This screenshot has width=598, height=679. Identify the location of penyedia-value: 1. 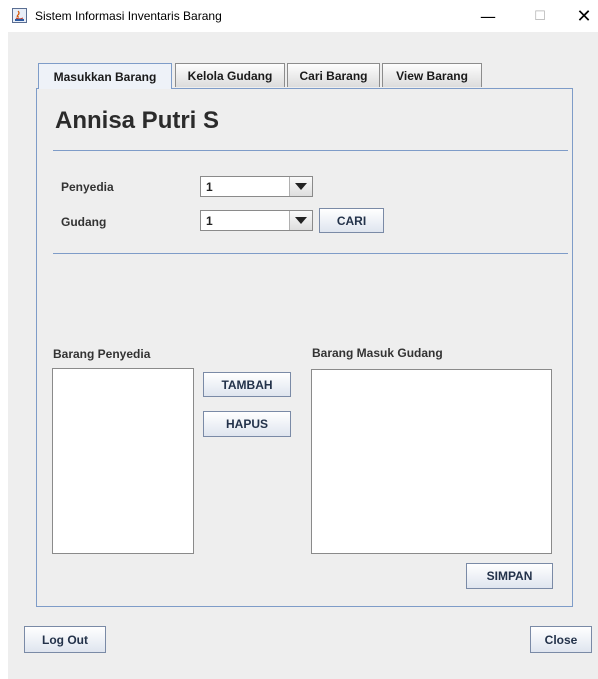
(209, 187).